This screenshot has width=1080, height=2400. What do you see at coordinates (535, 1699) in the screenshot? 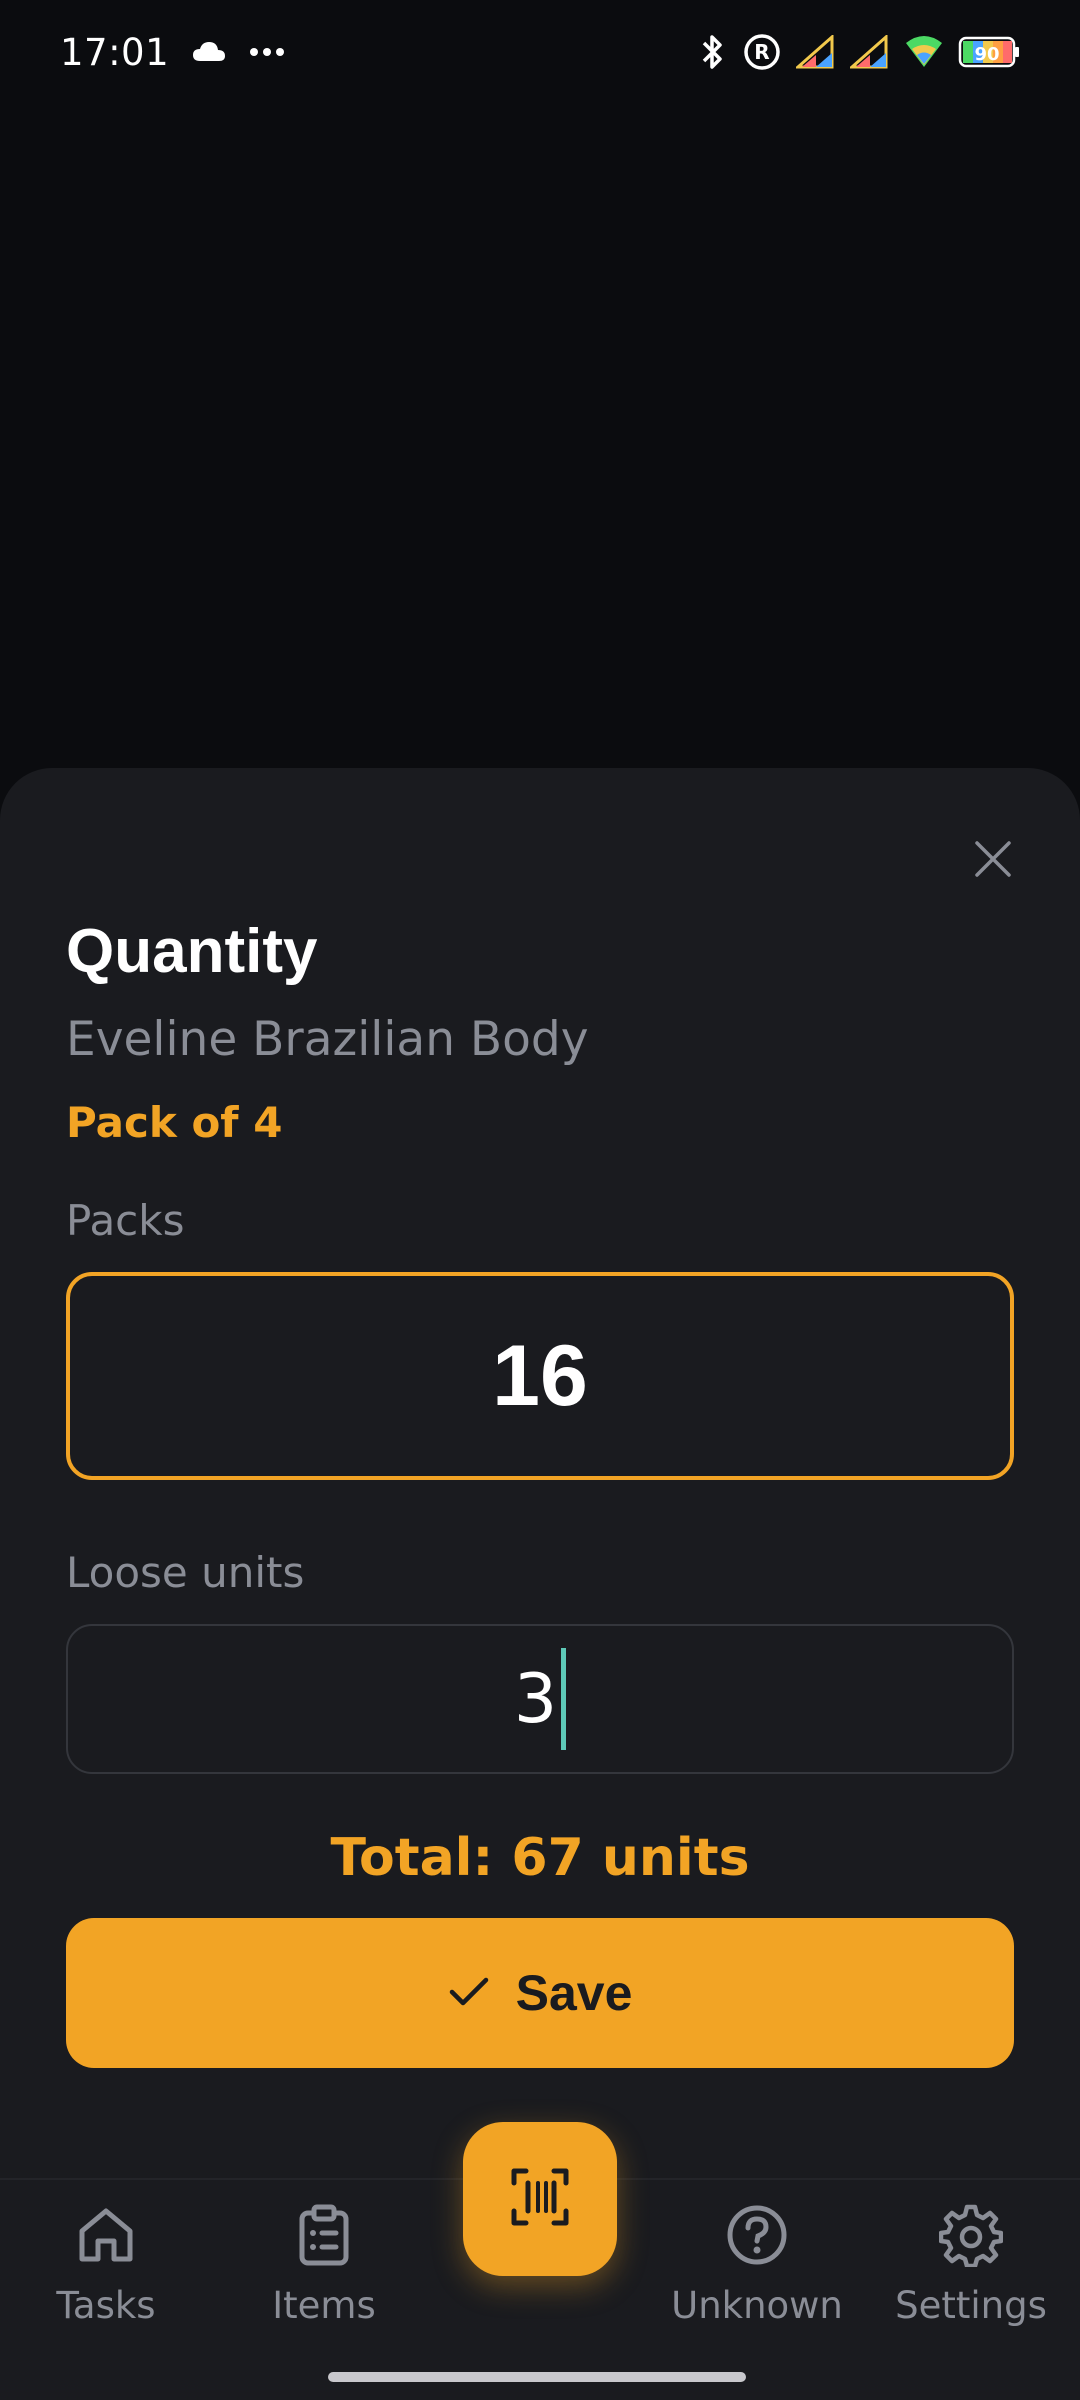
I see `loose-units-value: 3` at bounding box center [535, 1699].